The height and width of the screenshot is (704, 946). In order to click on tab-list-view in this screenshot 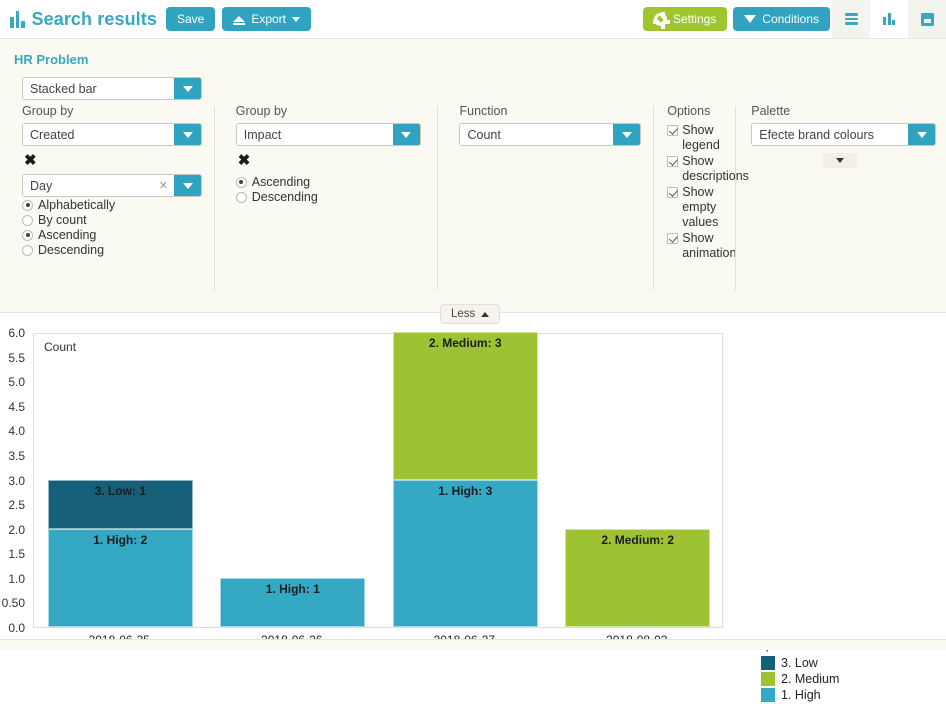, I will do `click(851, 19)`.